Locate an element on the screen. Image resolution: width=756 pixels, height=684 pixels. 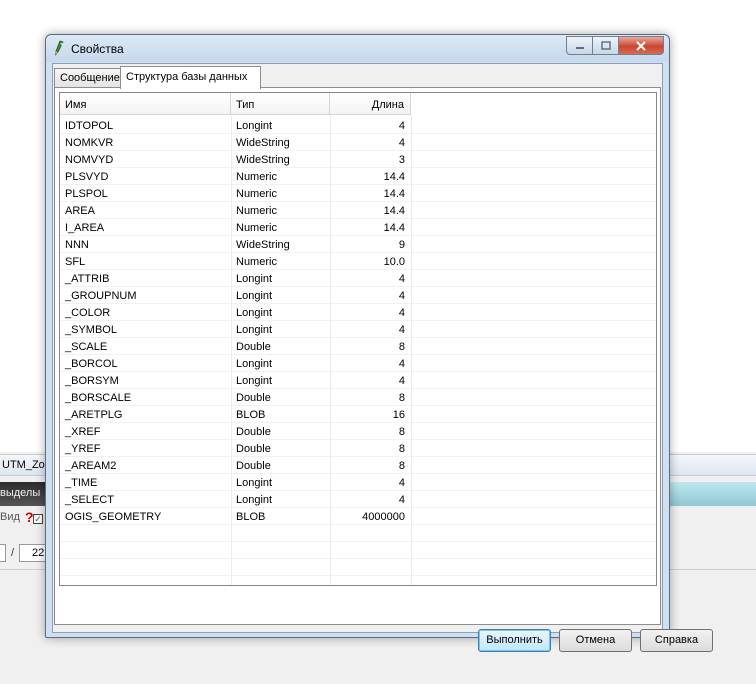
close-icon is located at coordinates (641, 45).